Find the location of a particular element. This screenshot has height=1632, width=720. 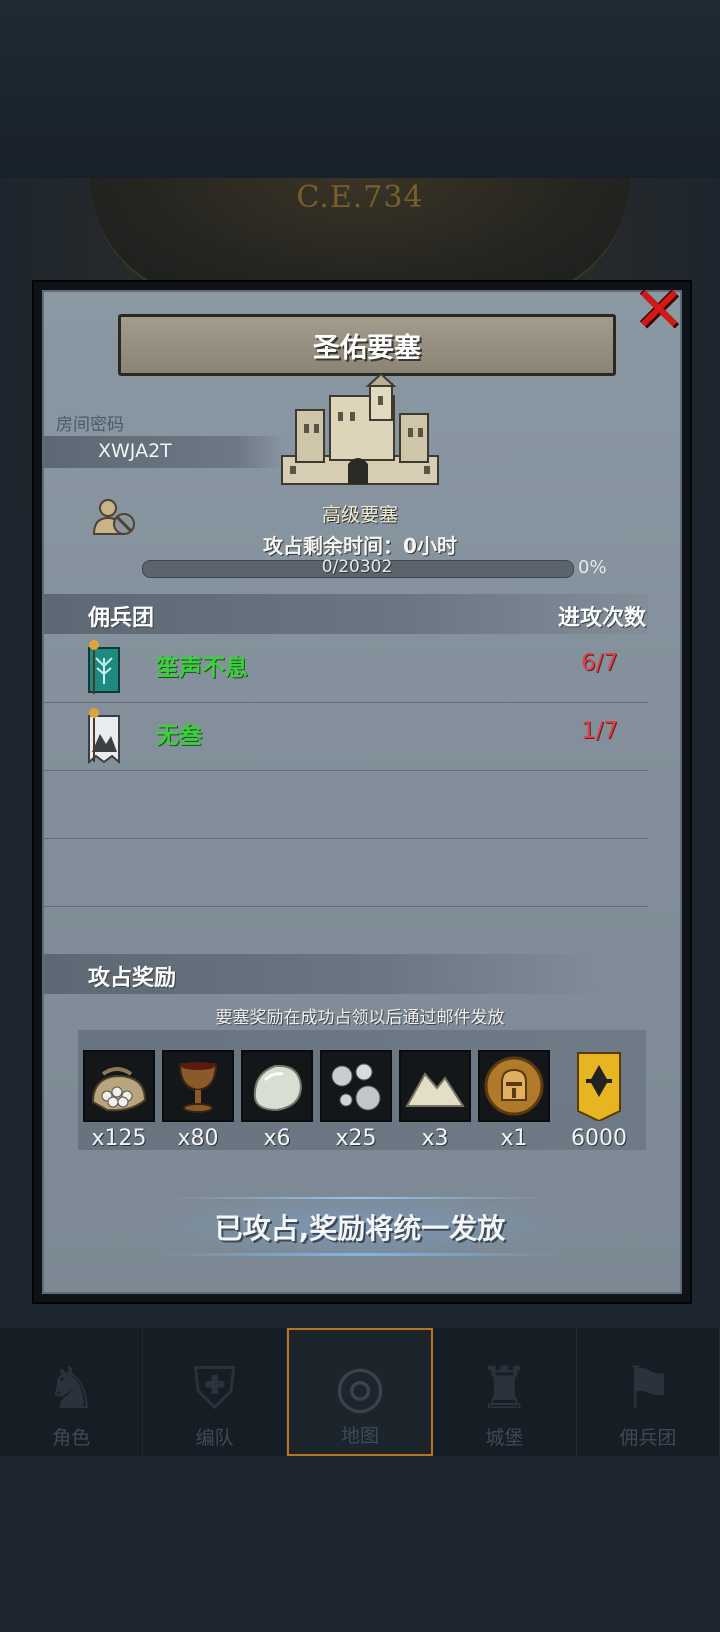

dialog-title-banner: 圣佑要塞 is located at coordinates (367, 345).